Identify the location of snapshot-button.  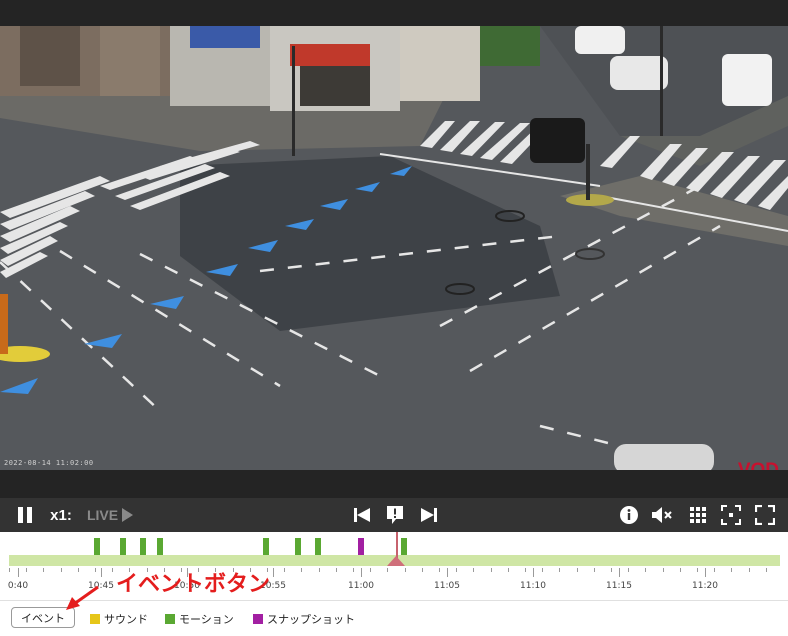
(731, 515).